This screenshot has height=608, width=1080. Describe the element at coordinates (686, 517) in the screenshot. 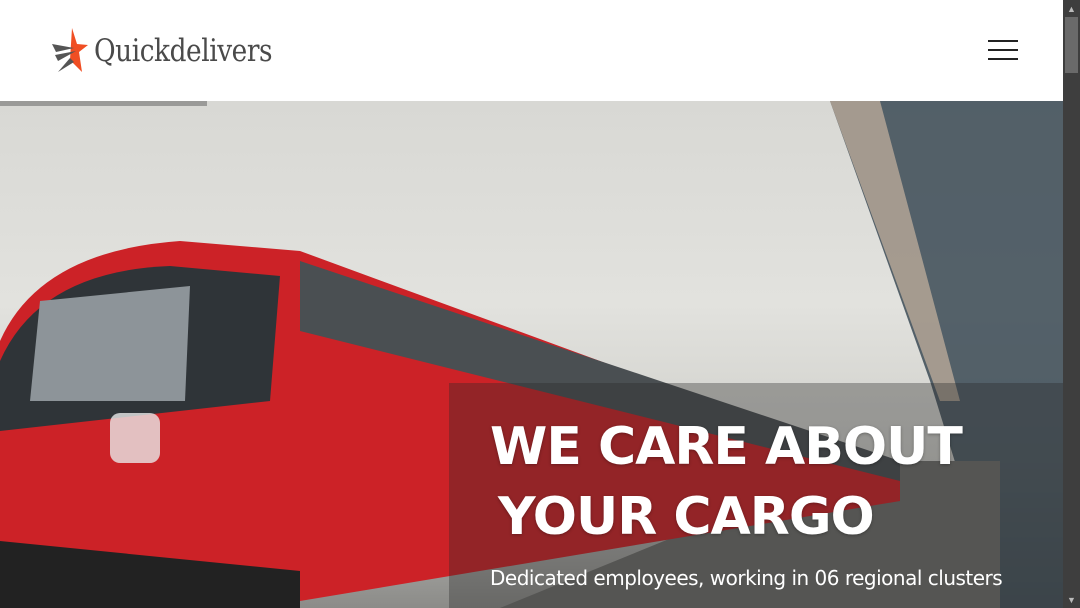

I see `hero-title-line-2: YOUR CARGO` at that location.